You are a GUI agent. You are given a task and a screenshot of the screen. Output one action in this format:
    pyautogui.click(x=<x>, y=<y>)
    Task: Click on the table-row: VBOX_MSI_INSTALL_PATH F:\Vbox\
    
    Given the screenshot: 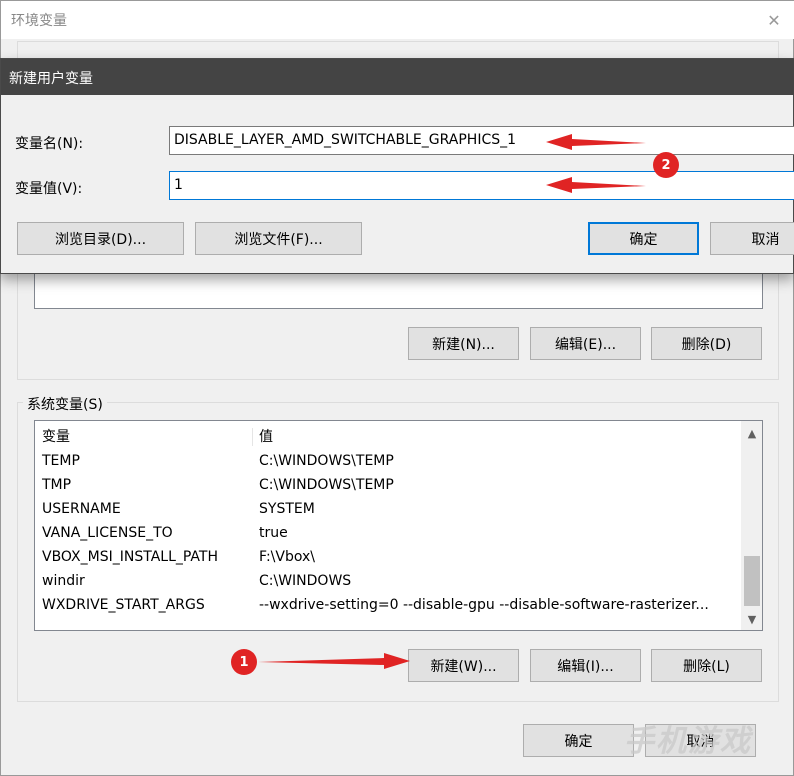 What is the action you would take?
    pyautogui.click(x=385, y=557)
    